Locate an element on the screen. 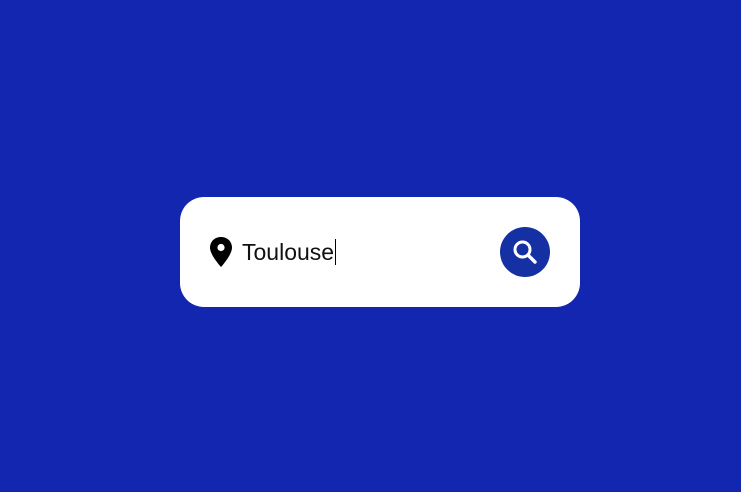 The height and width of the screenshot is (492, 741). search-icon is located at coordinates (525, 252).